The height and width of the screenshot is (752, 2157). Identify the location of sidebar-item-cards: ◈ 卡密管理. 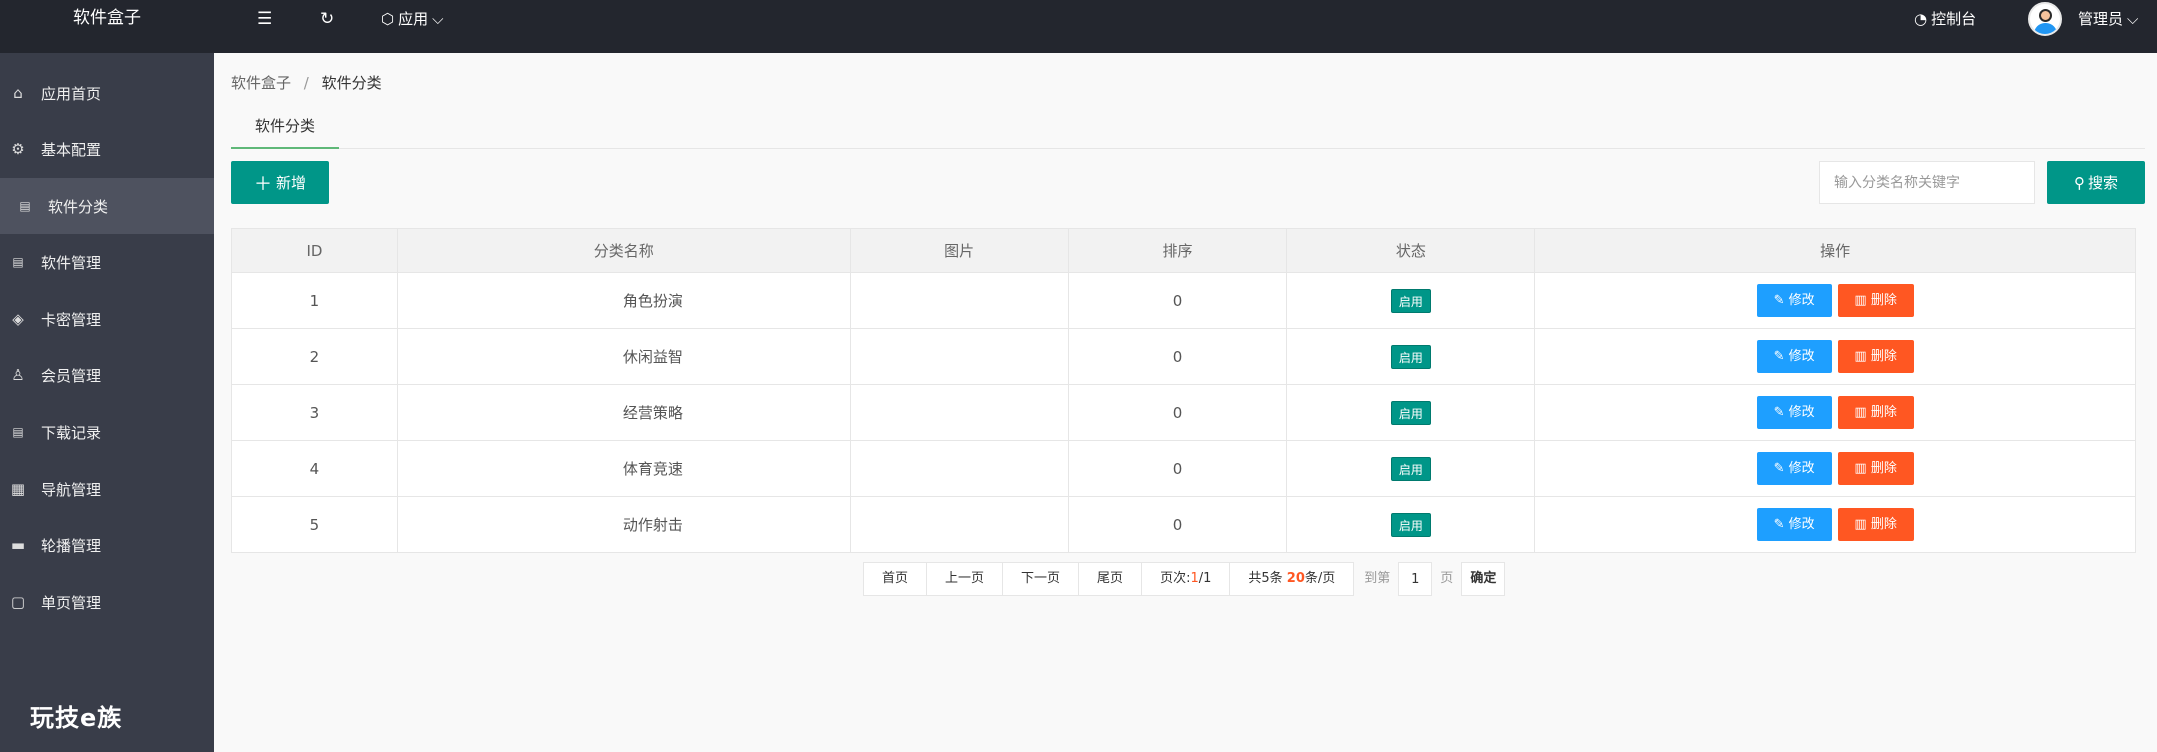
(107, 319).